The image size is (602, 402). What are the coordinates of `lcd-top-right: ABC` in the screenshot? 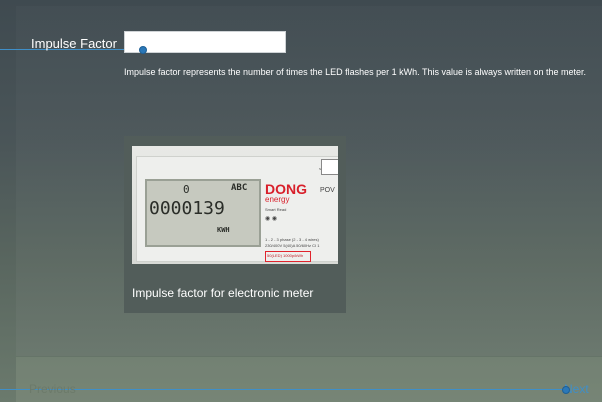 It's located at (239, 188).